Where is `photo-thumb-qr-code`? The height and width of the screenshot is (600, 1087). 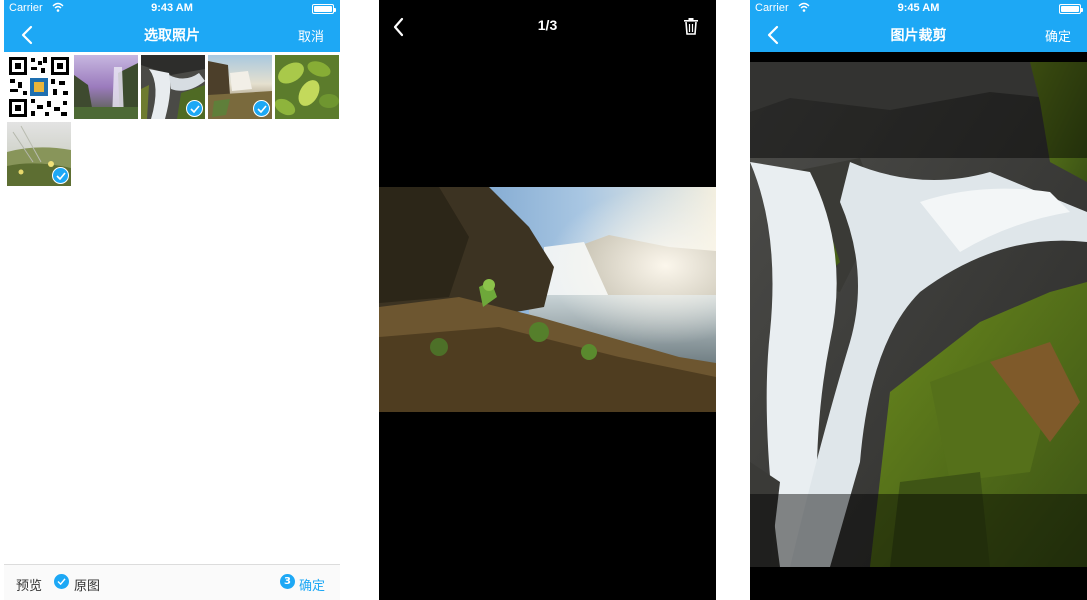 photo-thumb-qr-code is located at coordinates (39, 87).